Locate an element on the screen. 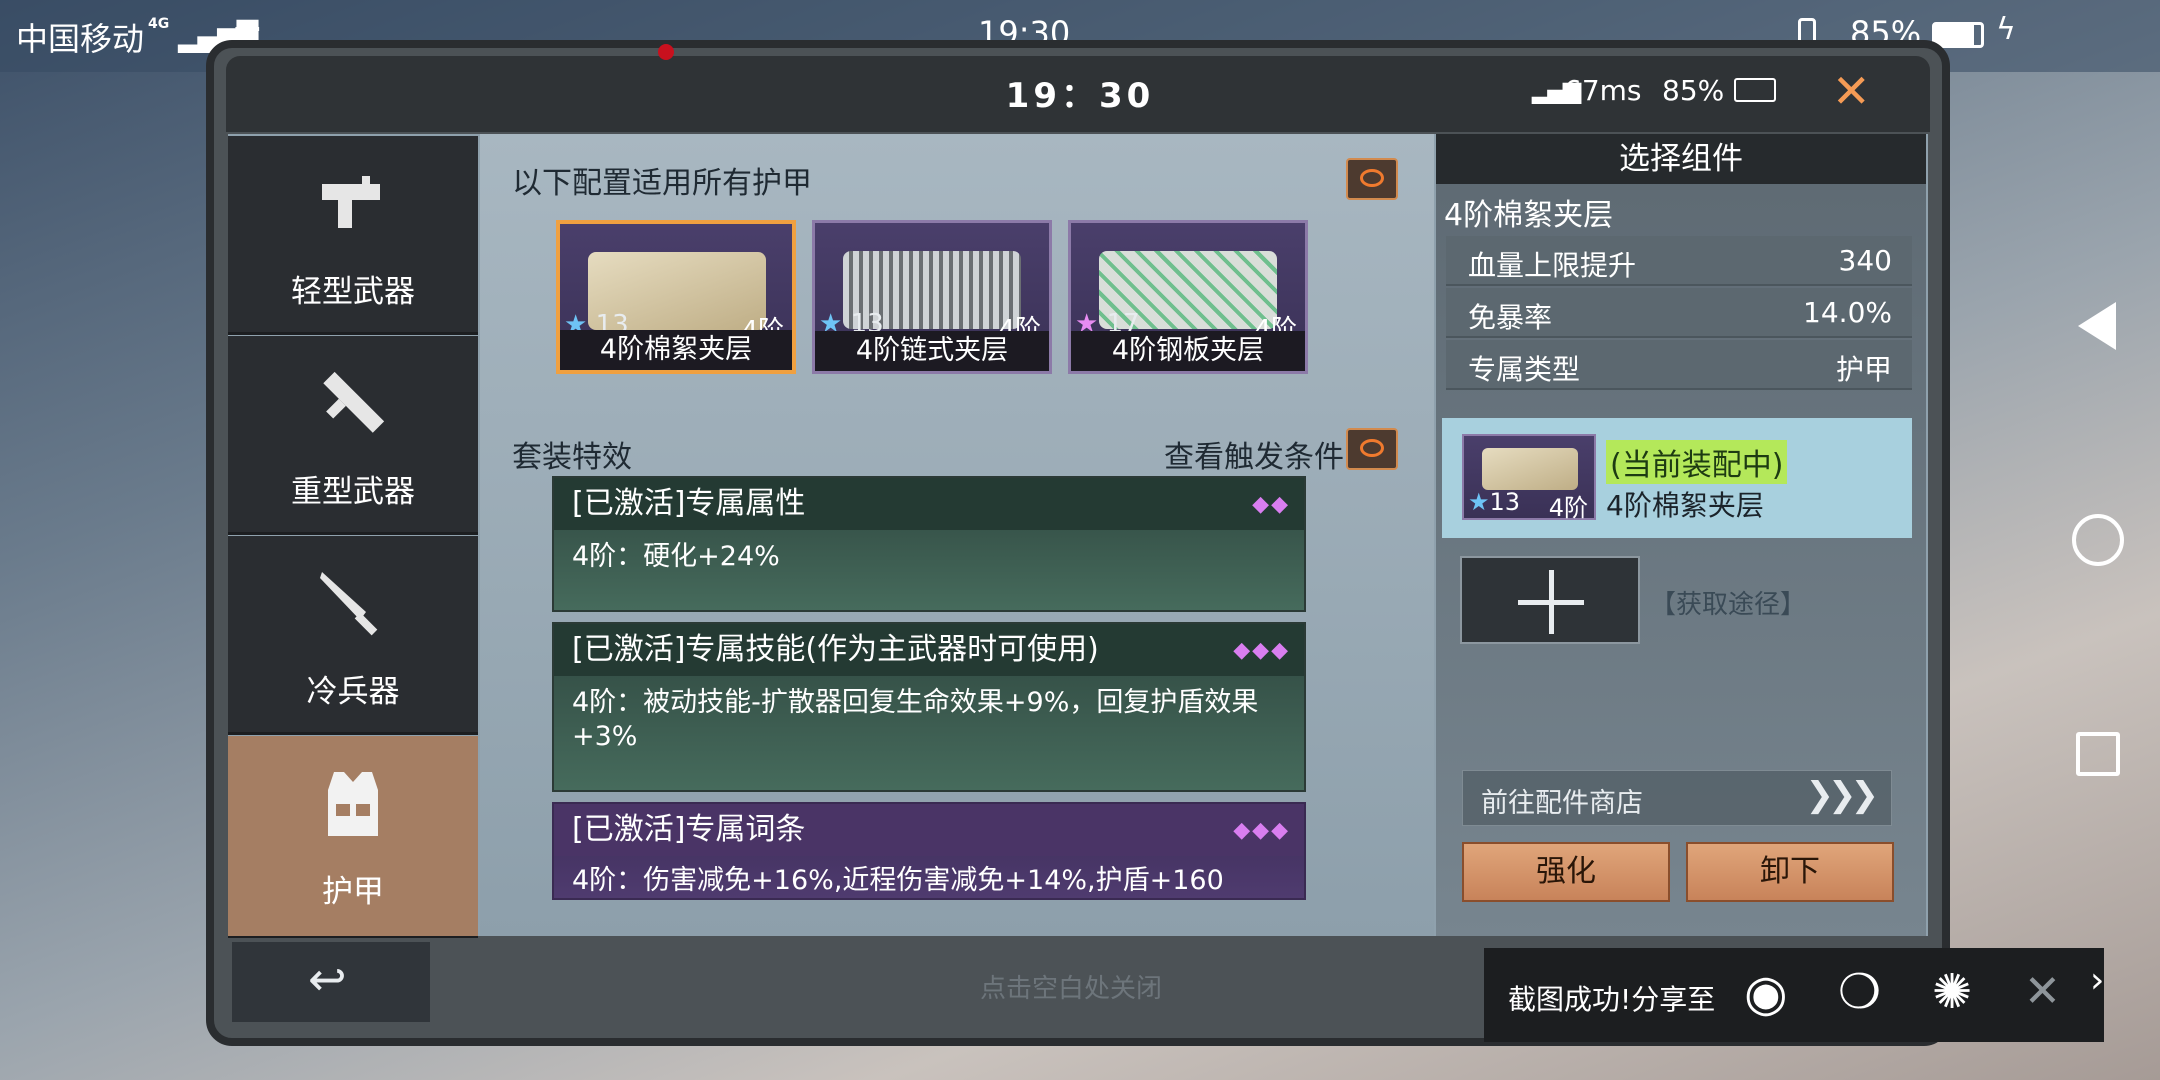  shop-label: 前往配件商店 is located at coordinates (1562, 803).